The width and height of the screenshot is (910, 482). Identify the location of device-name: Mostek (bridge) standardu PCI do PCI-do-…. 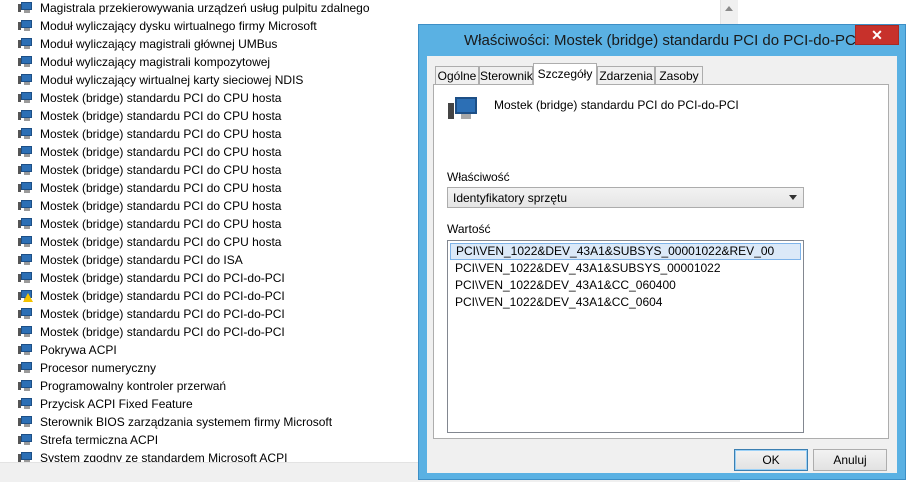
(616, 105).